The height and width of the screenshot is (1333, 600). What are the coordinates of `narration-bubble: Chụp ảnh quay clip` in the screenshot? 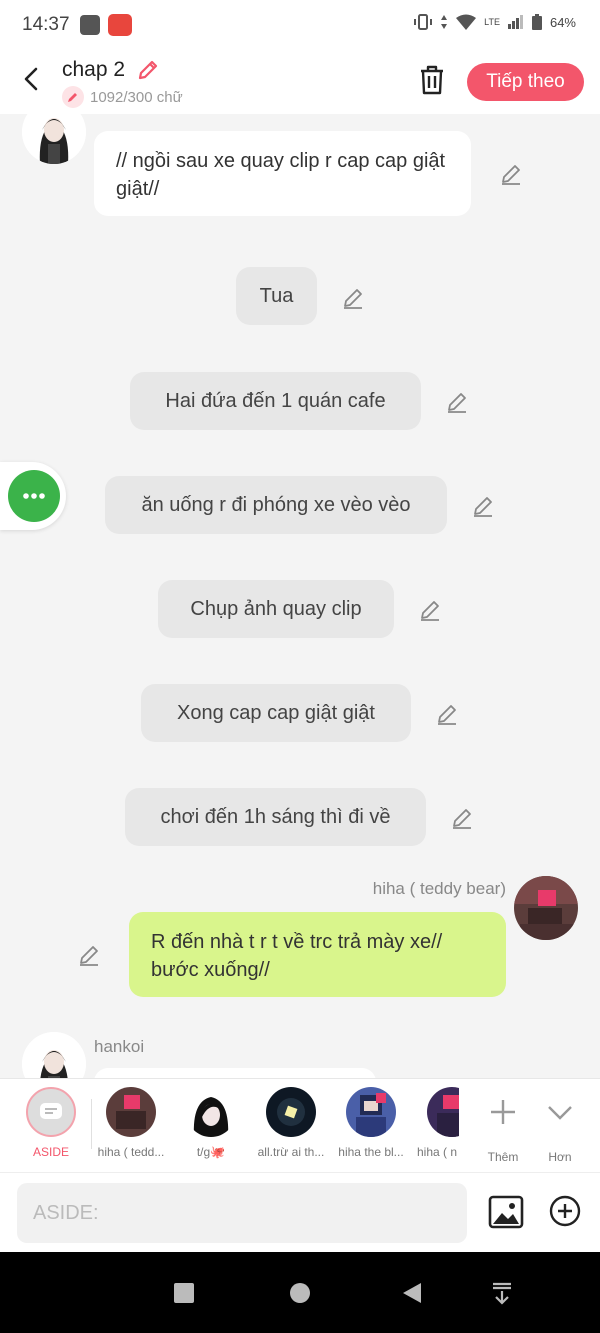 It's located at (276, 609).